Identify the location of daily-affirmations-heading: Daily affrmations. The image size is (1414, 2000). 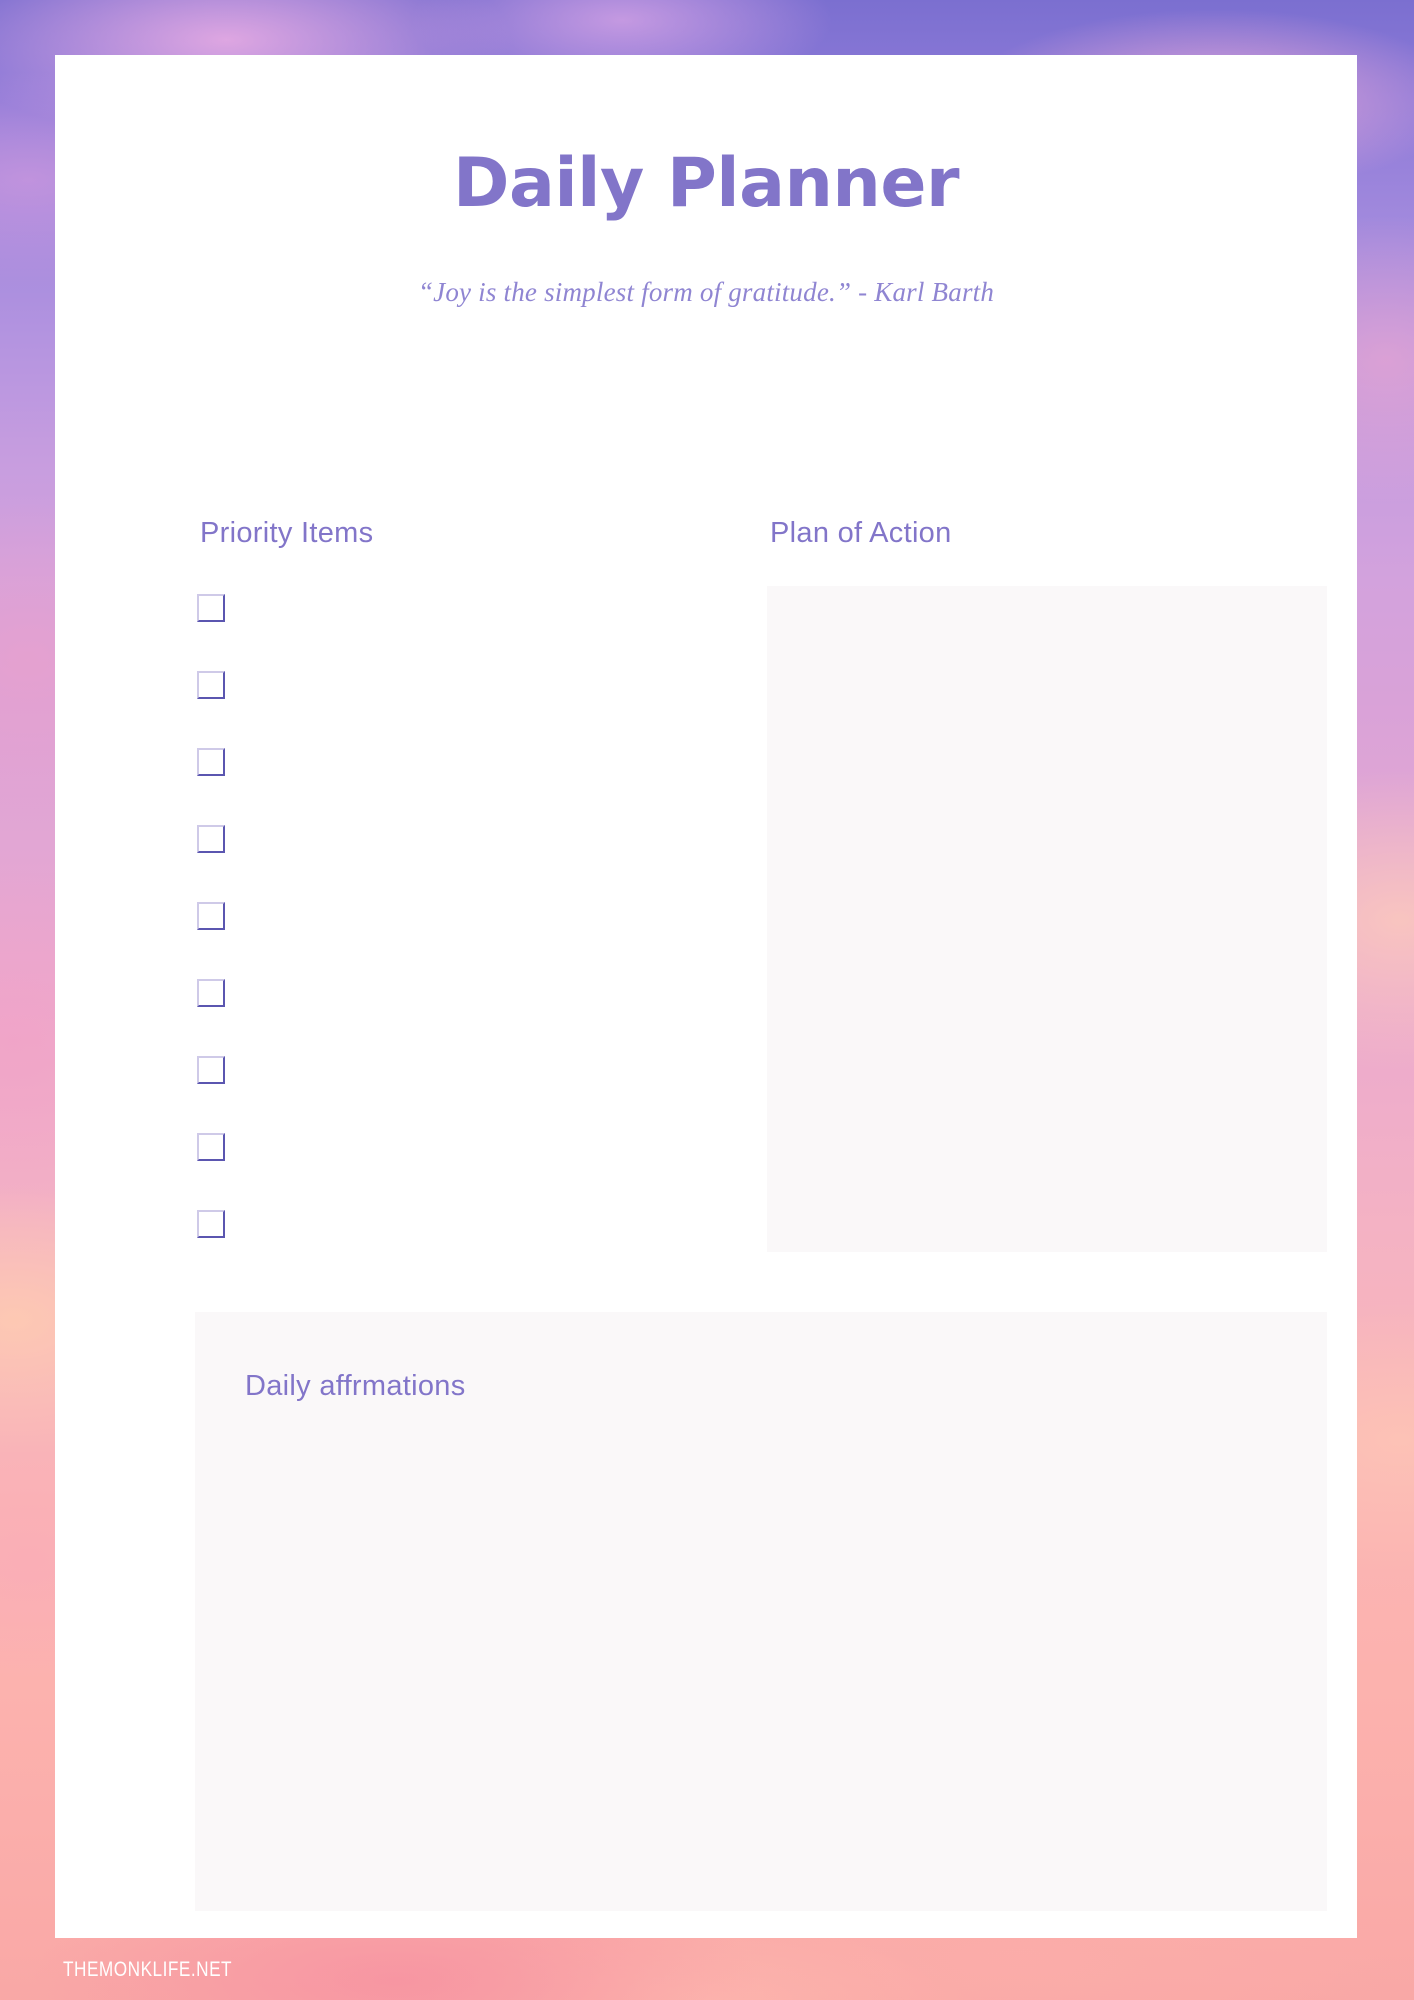
(355, 1386).